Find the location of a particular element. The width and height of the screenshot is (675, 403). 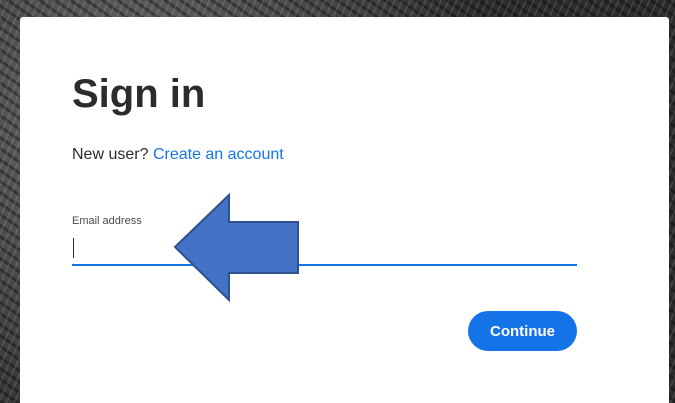

email-label: Email address is located at coordinates (107, 221).